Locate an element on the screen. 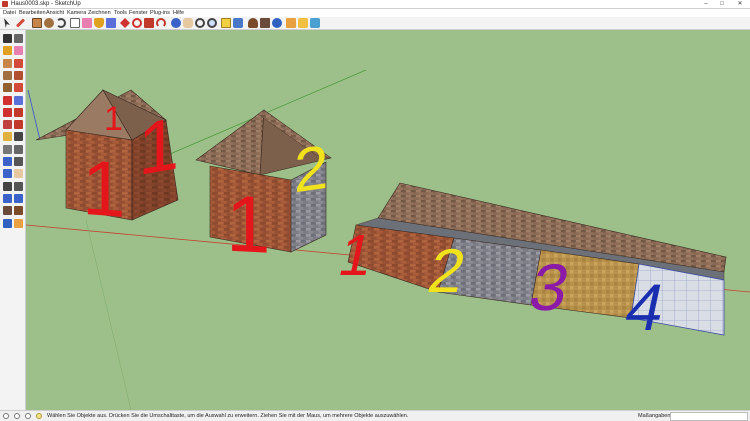  menu-ansicht: Ansicht is located at coordinates (55, 13).